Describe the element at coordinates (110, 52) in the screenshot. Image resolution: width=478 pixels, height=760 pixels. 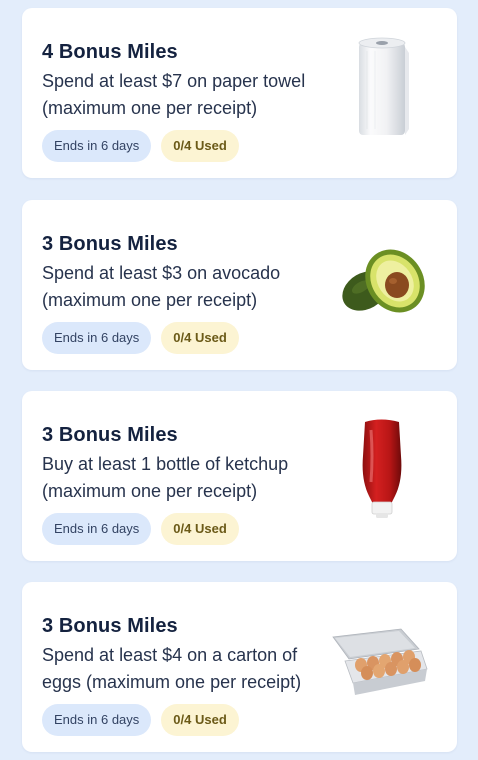
I see `offer-title: 4 Bonus Miles` at that location.